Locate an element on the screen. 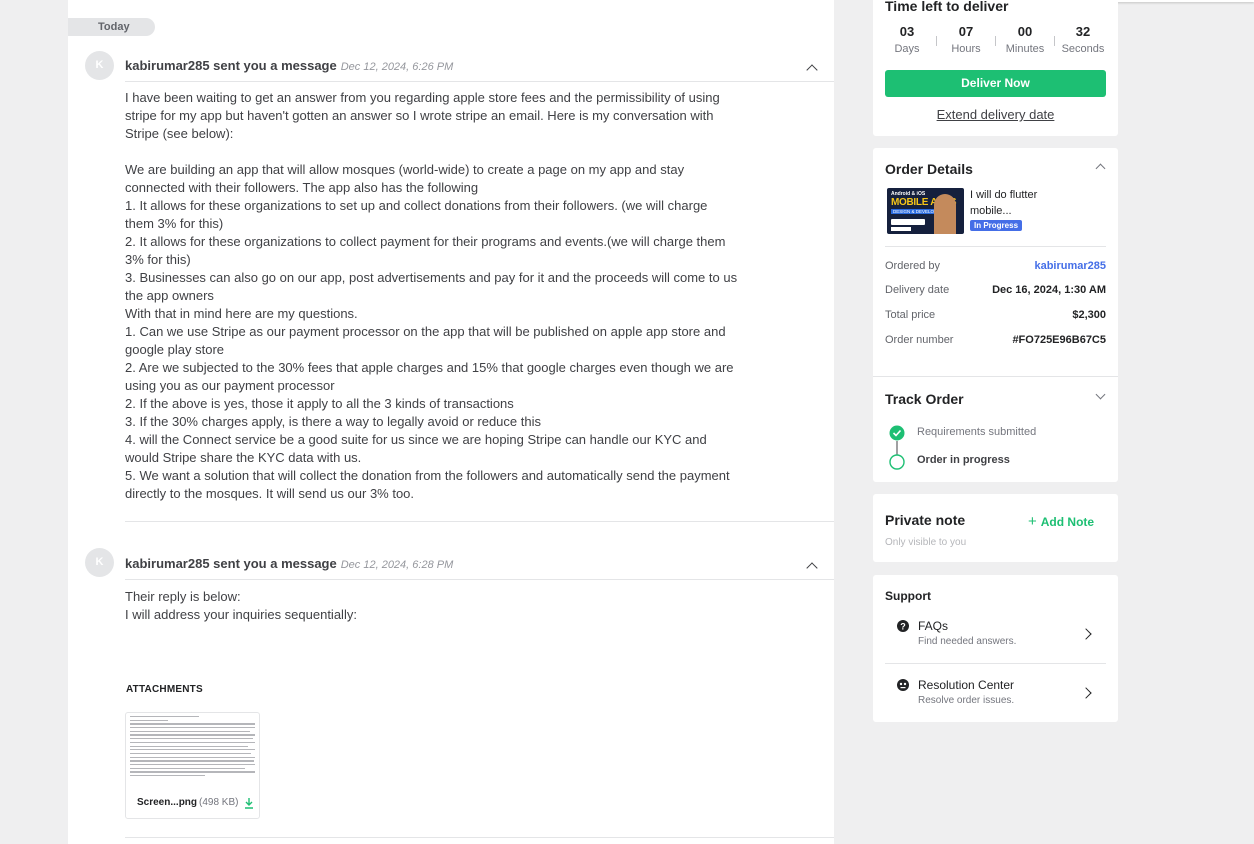 The height and width of the screenshot is (844, 1254). extend-delivery-link: Extend delivery date is located at coordinates (995, 114).